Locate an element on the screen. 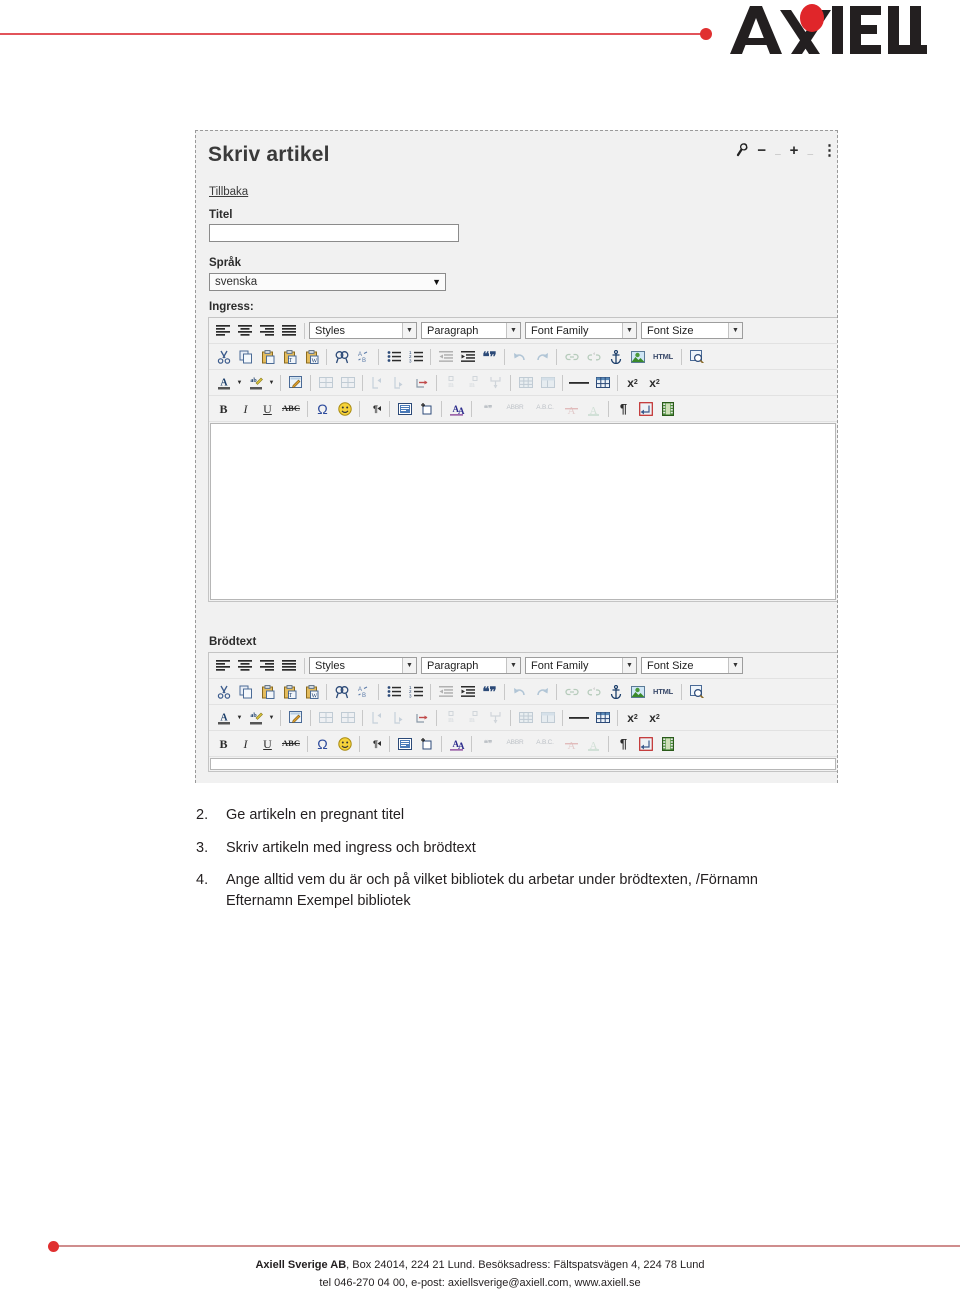 The image size is (960, 1292). styles-dropdown: Styles ▼ is located at coordinates (363, 330).